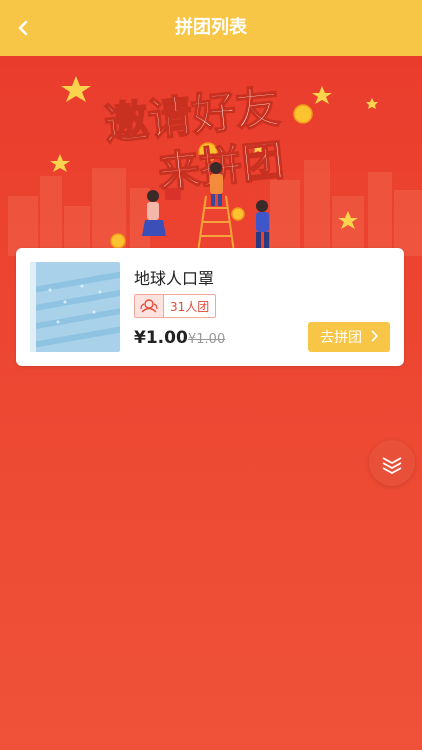 Image resolution: width=422 pixels, height=750 pixels. What do you see at coordinates (374, 337) in the screenshot?
I see `chevron-right-icon` at bounding box center [374, 337].